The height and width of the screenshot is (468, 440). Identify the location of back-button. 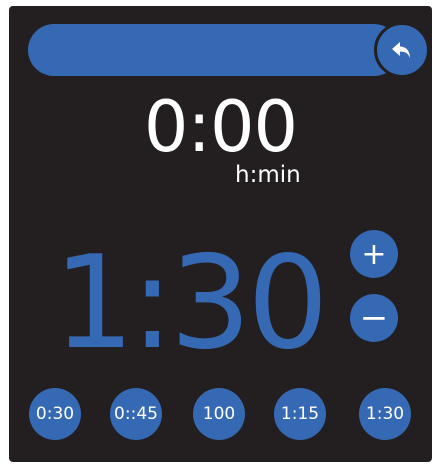
(402, 50).